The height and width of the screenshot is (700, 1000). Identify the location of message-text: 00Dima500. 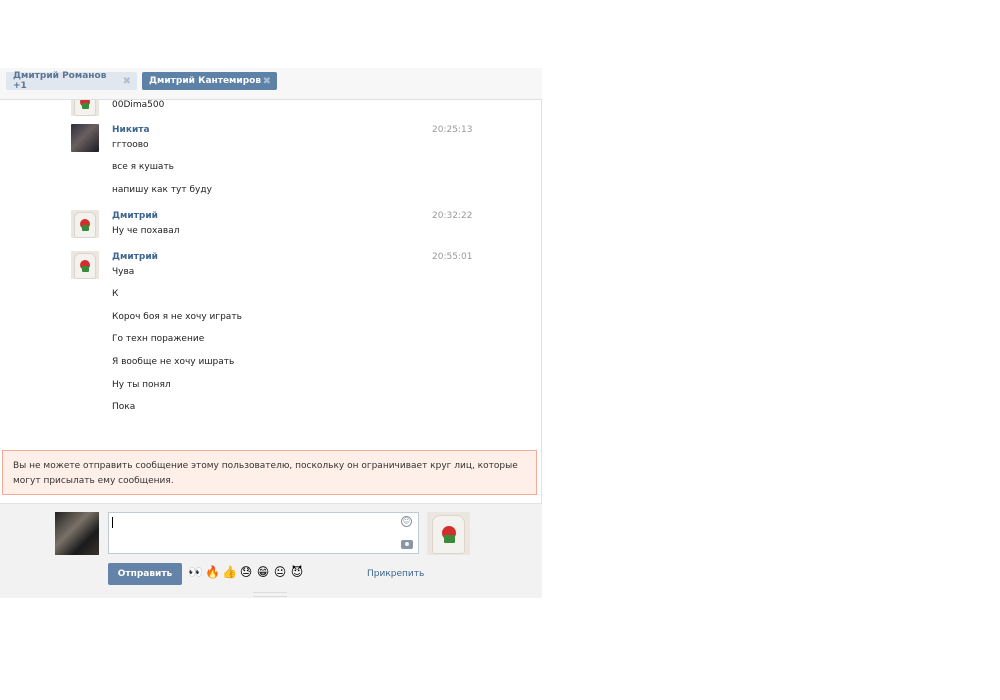
(138, 105).